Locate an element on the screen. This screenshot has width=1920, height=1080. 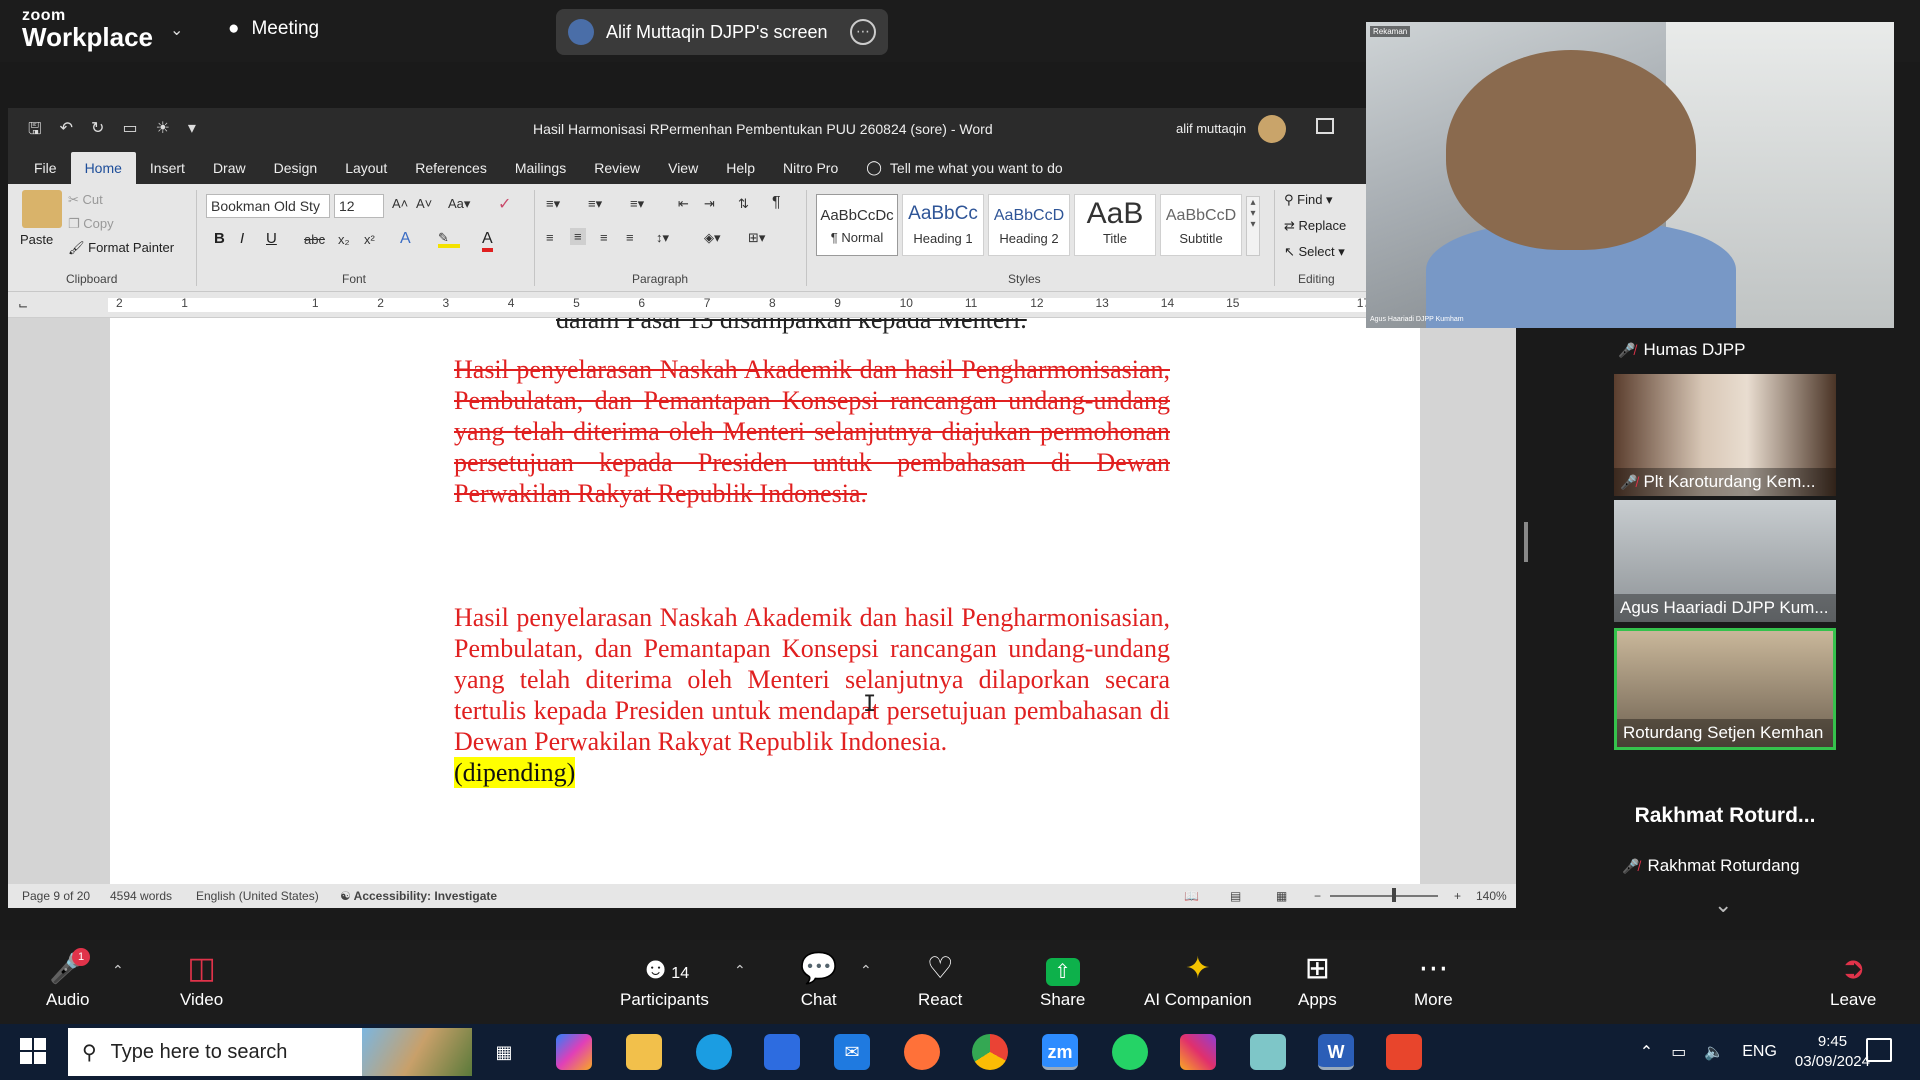
tab-file: File is located at coordinates (45, 168).